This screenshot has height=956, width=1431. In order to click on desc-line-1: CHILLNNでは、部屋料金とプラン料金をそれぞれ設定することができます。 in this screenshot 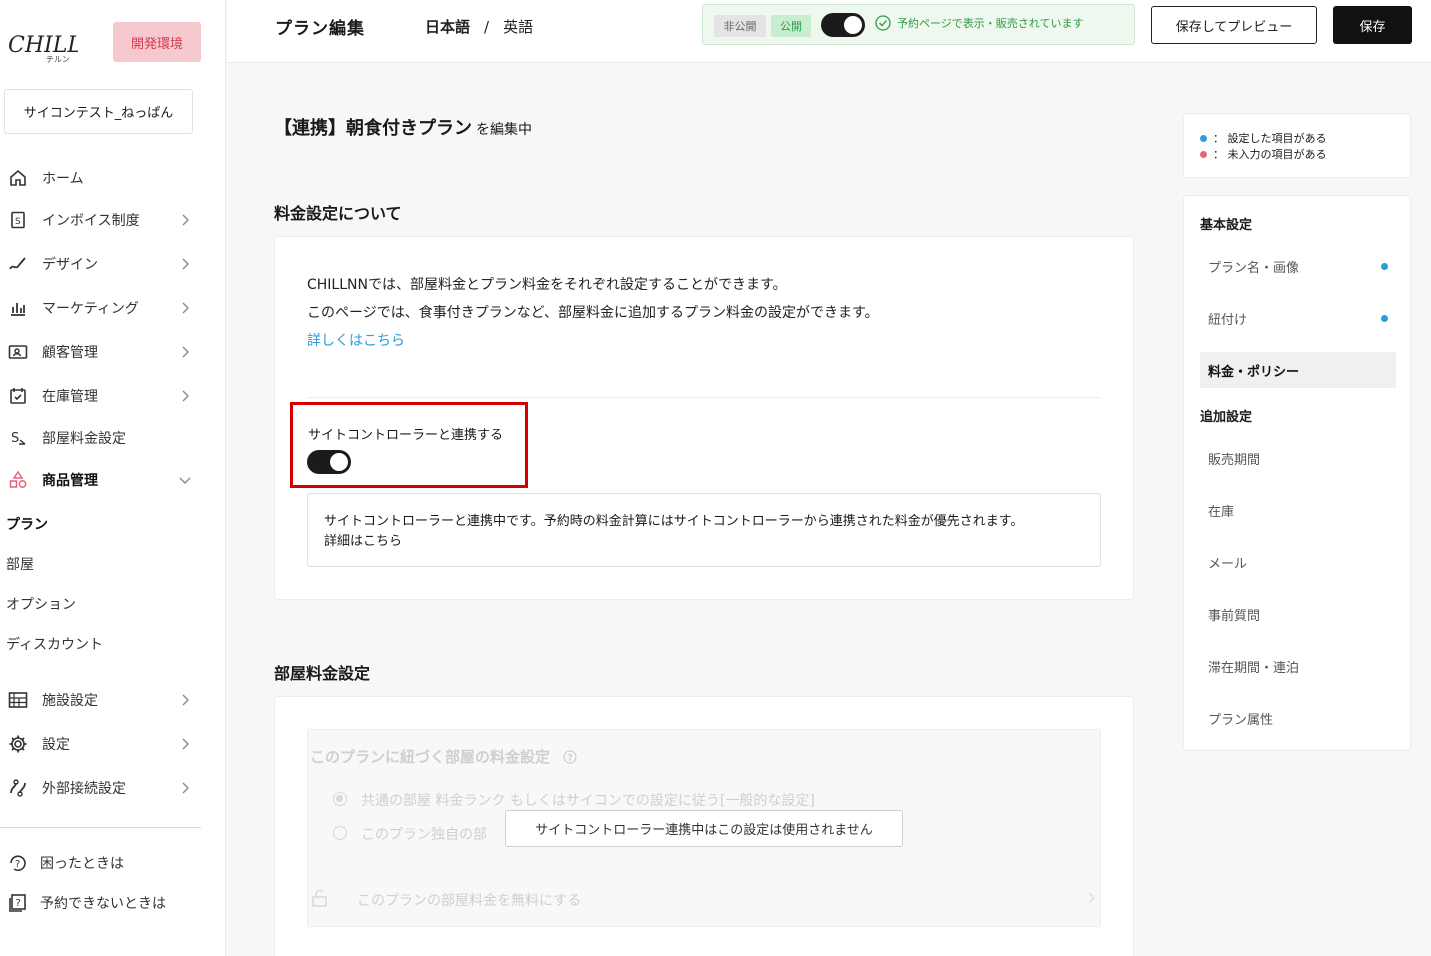, I will do `click(547, 285)`.